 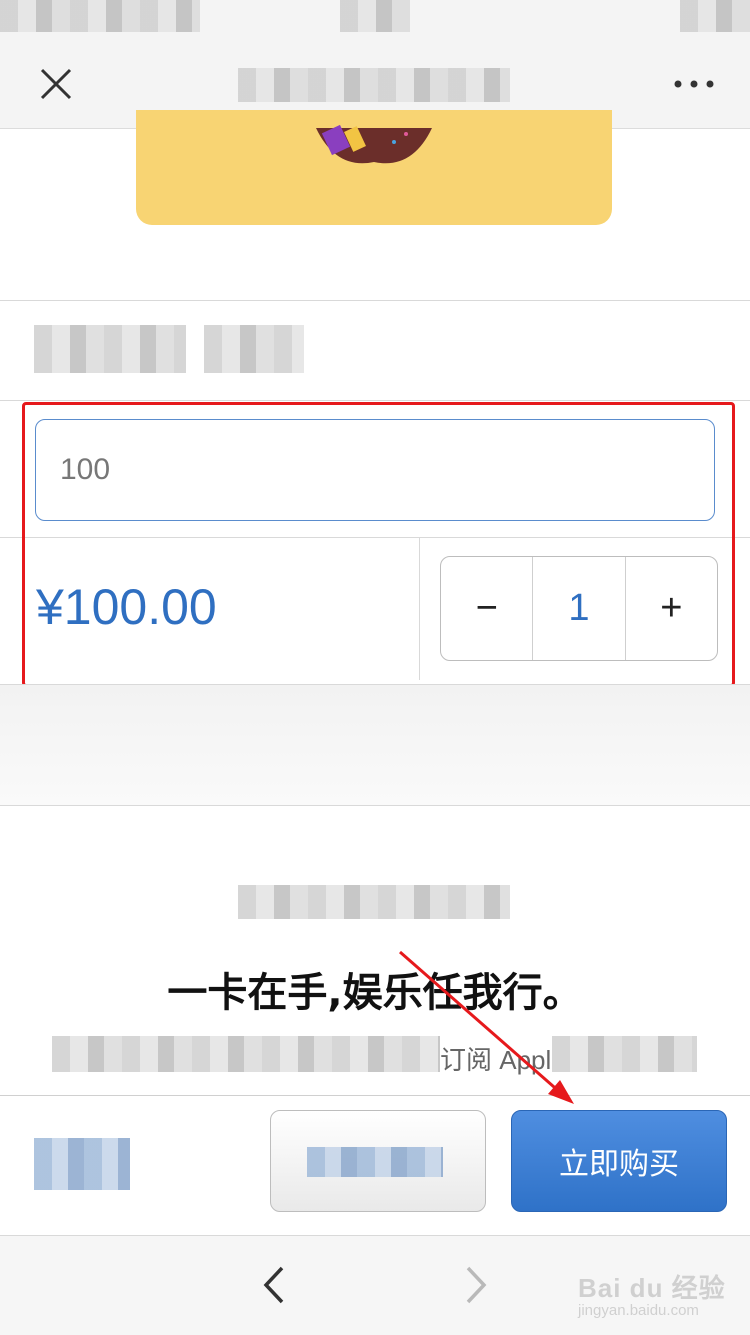 I want to click on chevron-right-icon, so click(x=476, y=1285).